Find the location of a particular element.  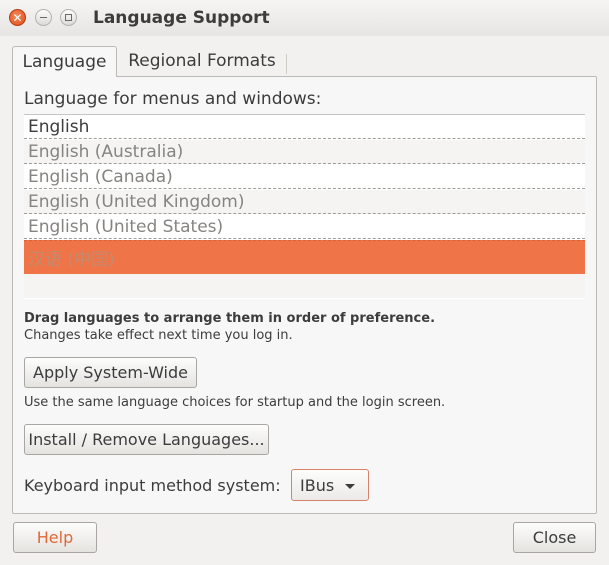

close-button: Close is located at coordinates (554, 537).